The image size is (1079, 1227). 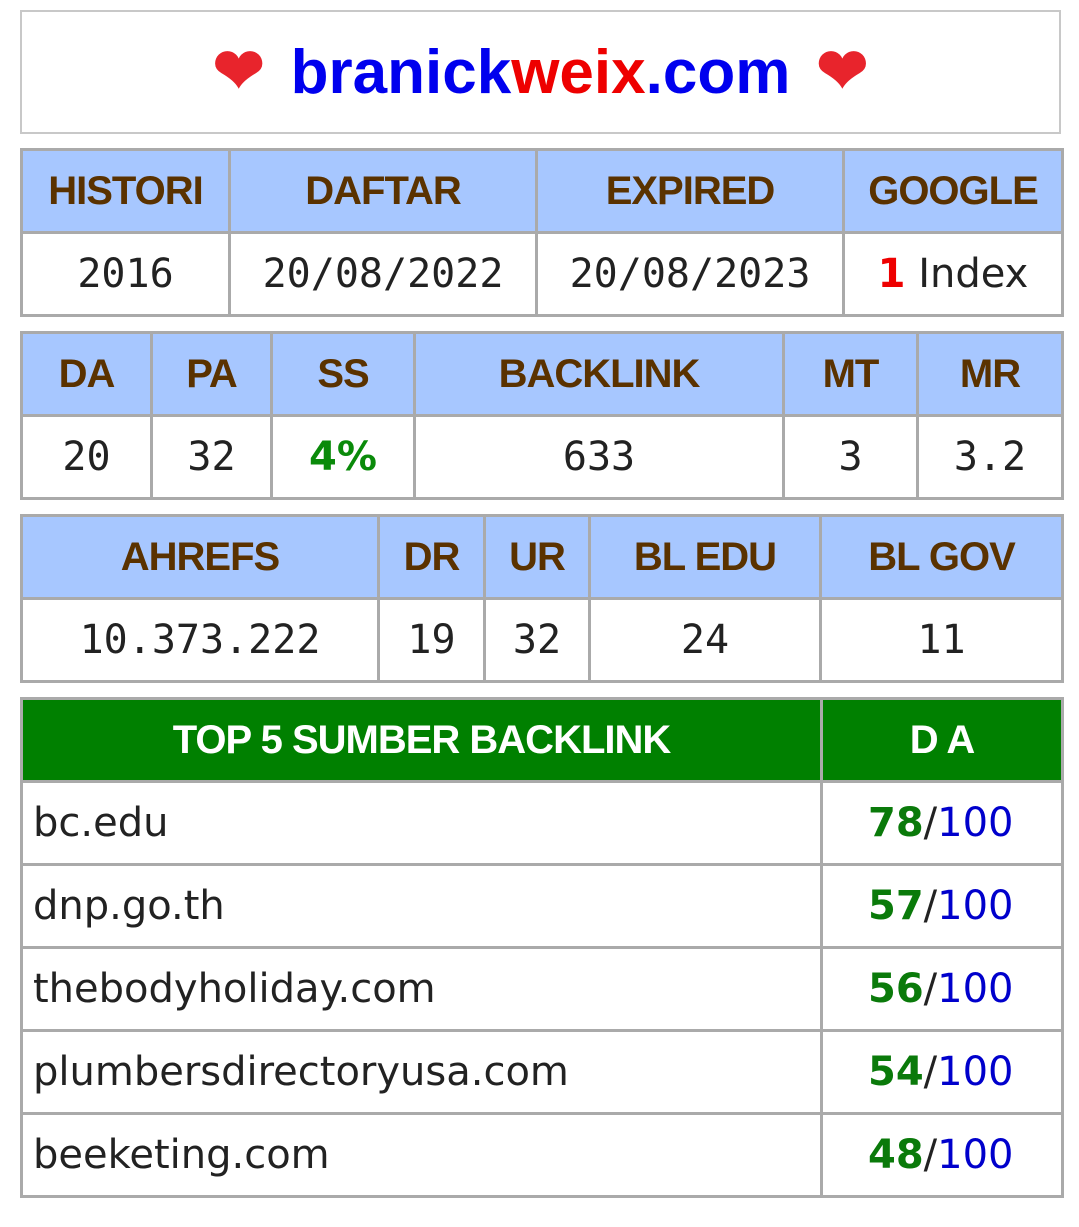 What do you see at coordinates (850, 457) in the screenshot?
I see `mt-value: 3` at bounding box center [850, 457].